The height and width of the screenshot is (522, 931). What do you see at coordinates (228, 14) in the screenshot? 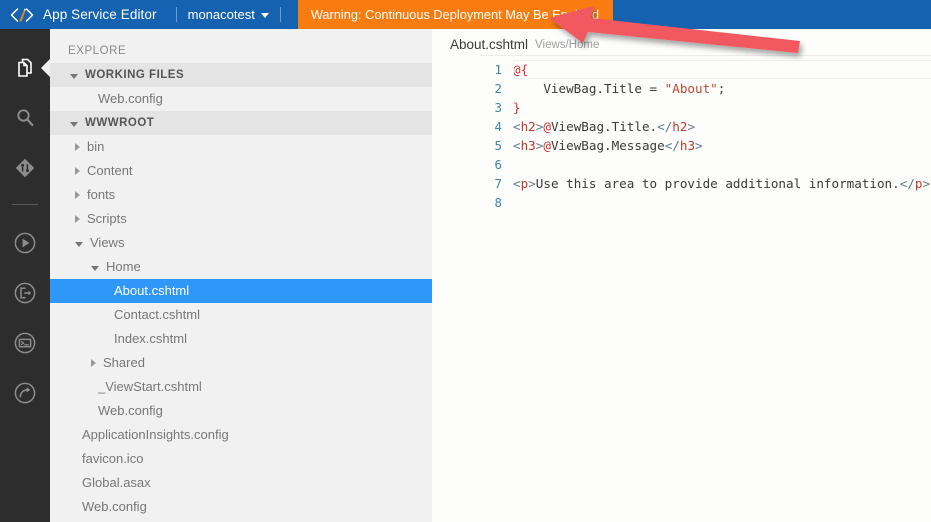
I see `site-picker: monacotest` at bounding box center [228, 14].